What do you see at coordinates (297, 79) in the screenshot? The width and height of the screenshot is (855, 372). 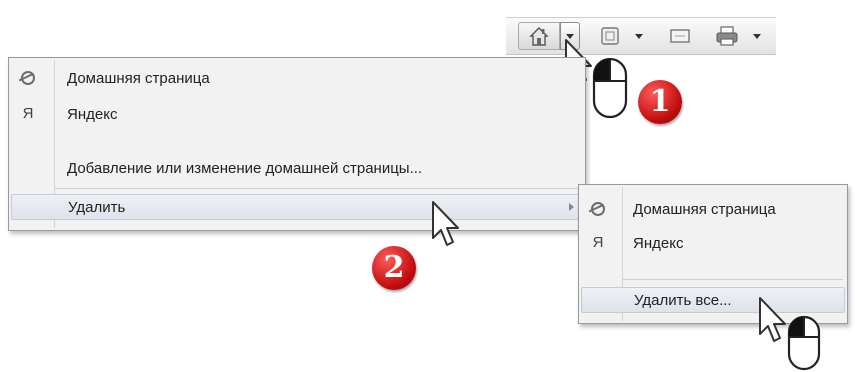 I see `menu-item-home-page: Домашняя страница` at bounding box center [297, 79].